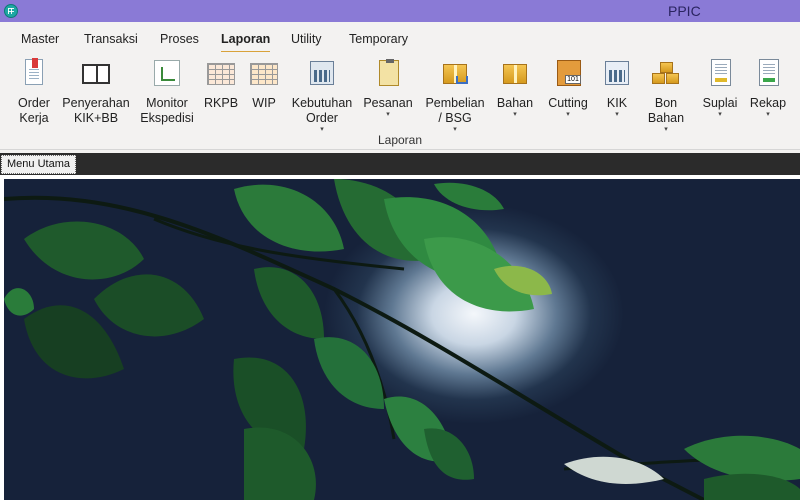 The height and width of the screenshot is (500, 800). I want to click on kebutuhan-order-label: Kebutuhan Order, so click(322, 110).